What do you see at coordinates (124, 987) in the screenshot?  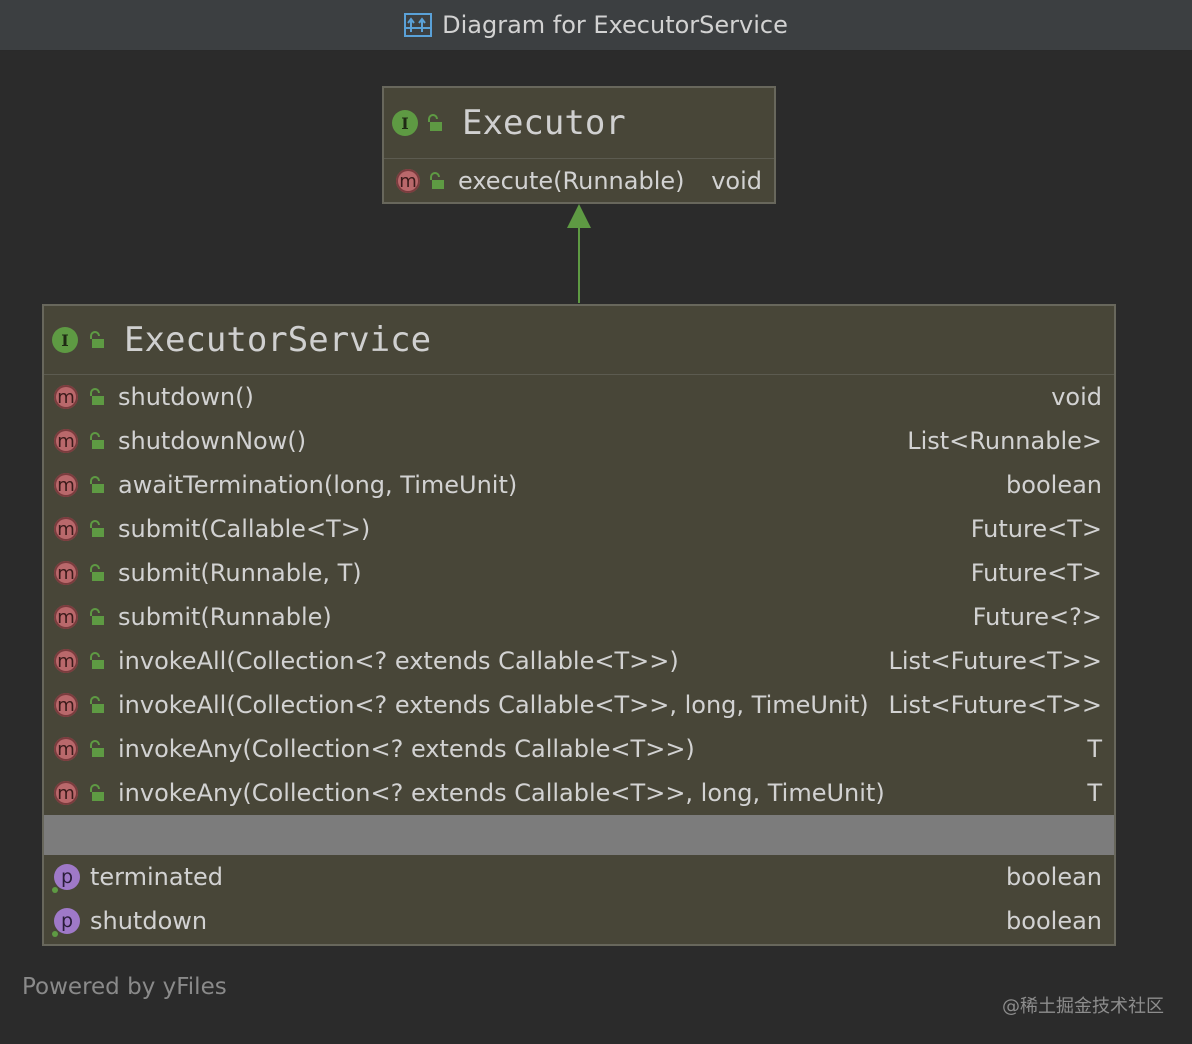 I see `powered-by-label: Powered by yFiles` at bounding box center [124, 987].